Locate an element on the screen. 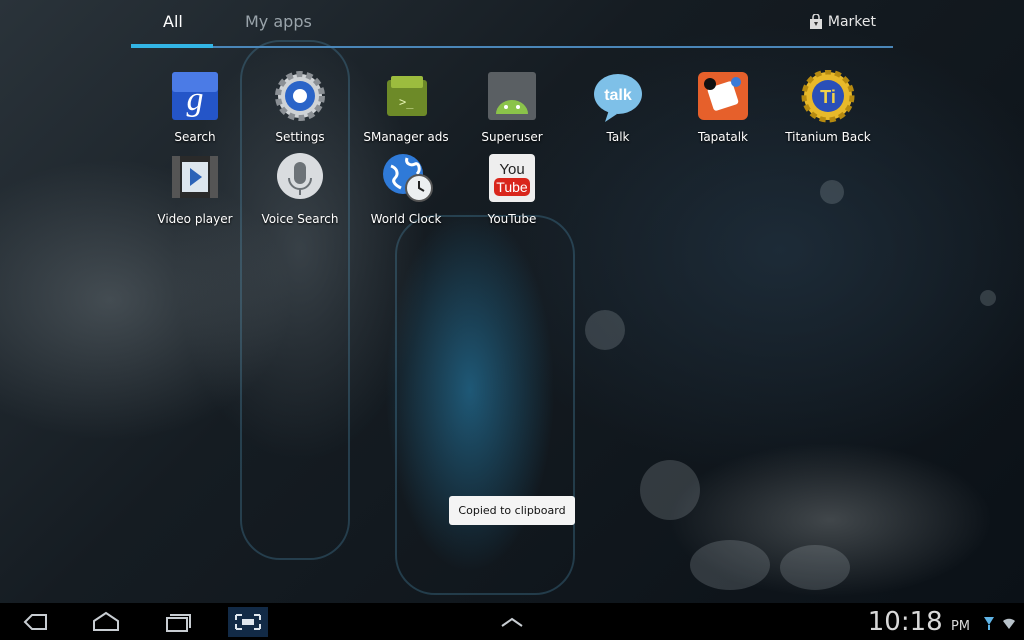 This screenshot has height=640, width=1024. app-youtube: You Tube YouTube is located at coordinates (512, 189).